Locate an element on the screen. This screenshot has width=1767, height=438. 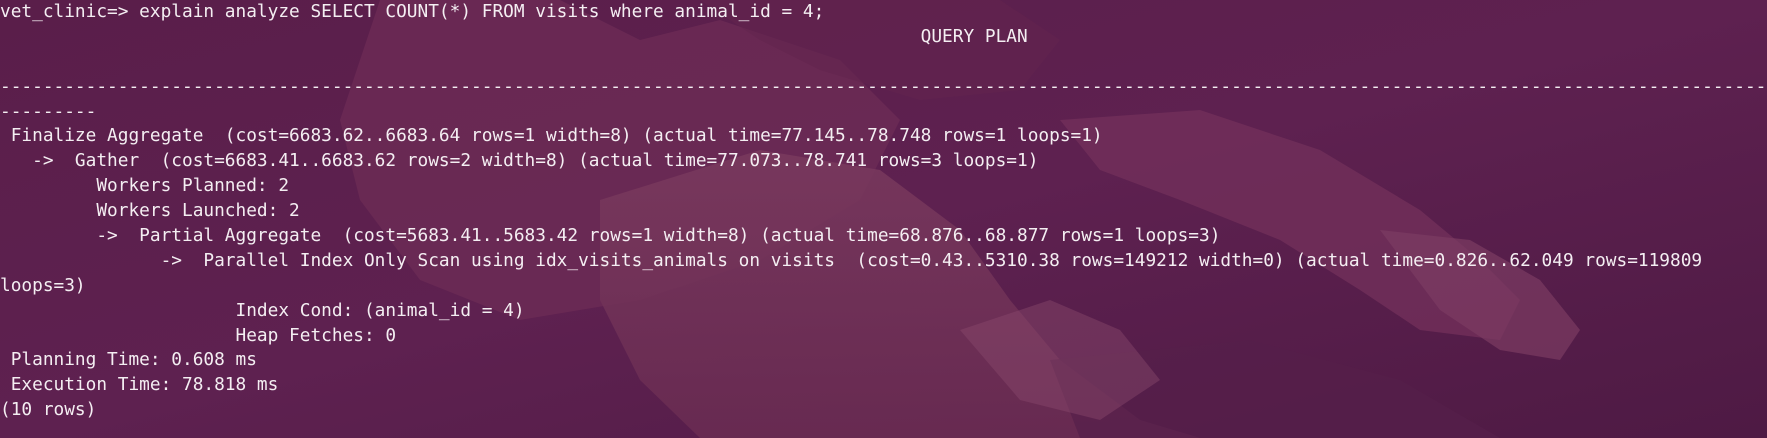
plan-row: Workers Planned: 2 is located at coordinates (145, 186).